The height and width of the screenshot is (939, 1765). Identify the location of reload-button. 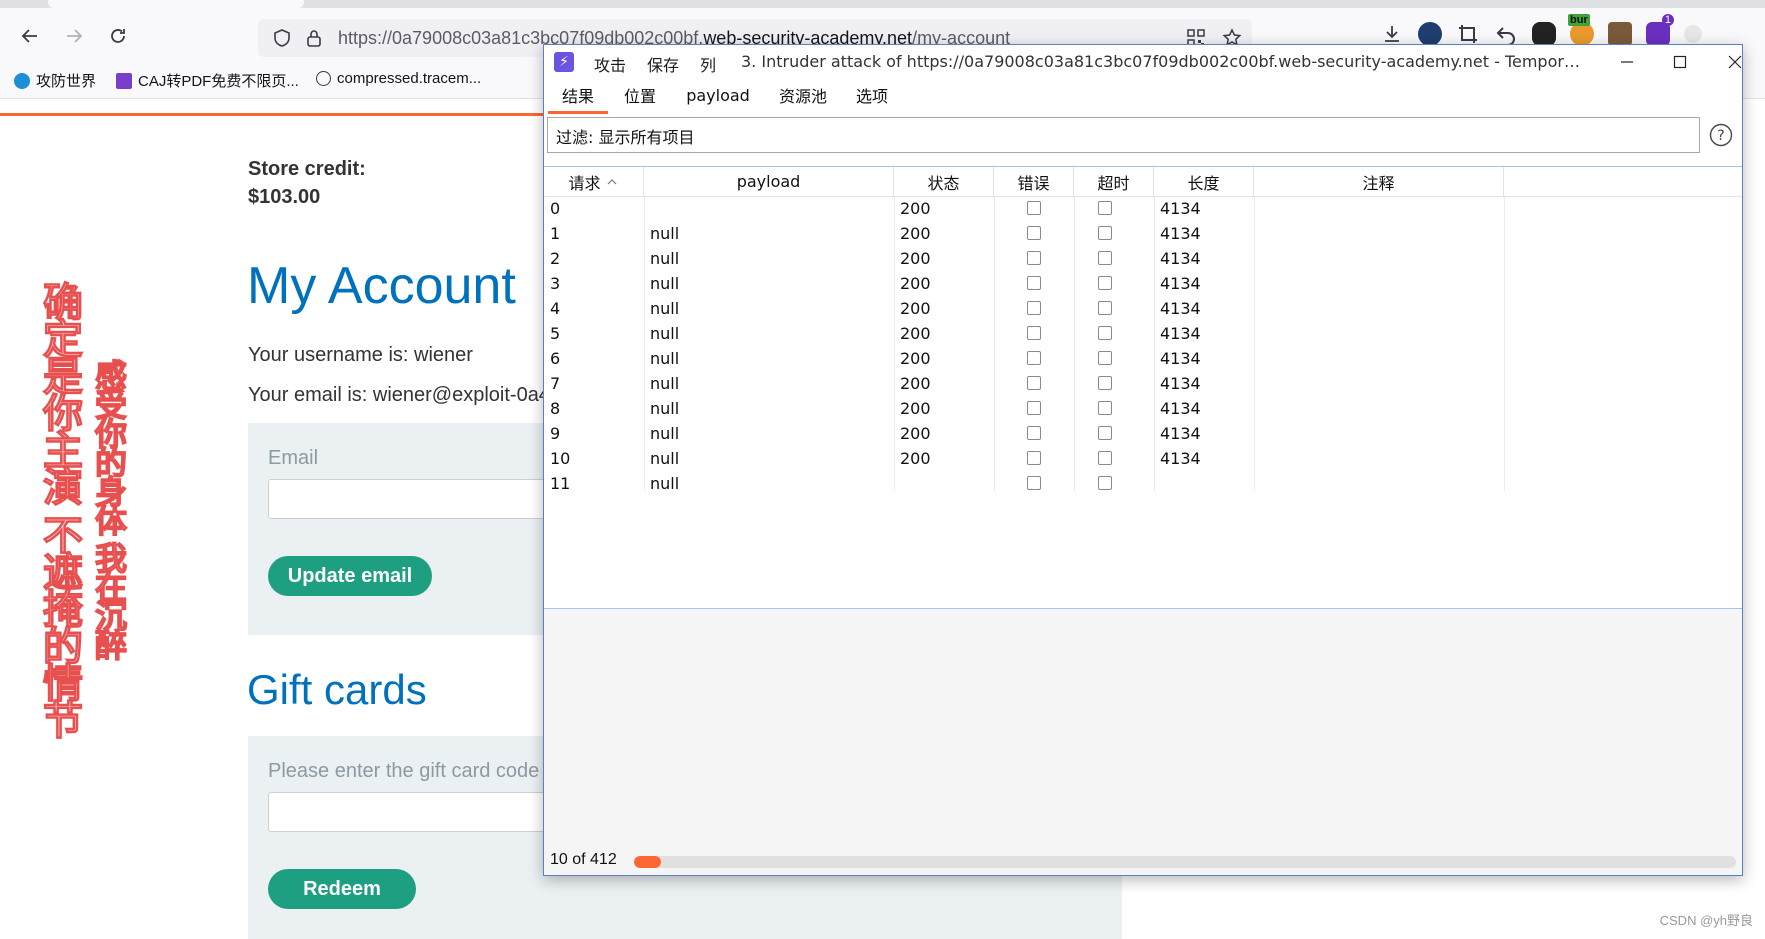
(118, 36).